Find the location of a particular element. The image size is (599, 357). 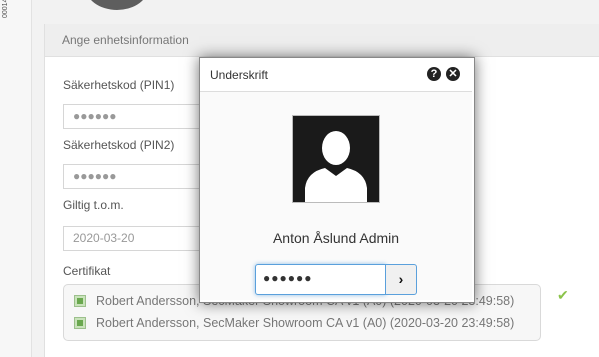

check-icon: ✔ is located at coordinates (563, 295).